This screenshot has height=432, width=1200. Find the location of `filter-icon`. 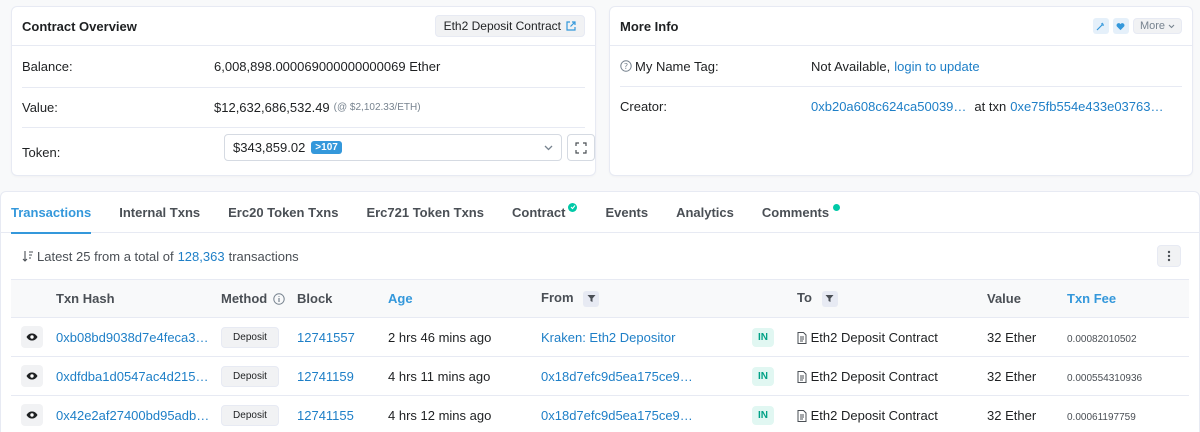

filter-icon is located at coordinates (829, 299).